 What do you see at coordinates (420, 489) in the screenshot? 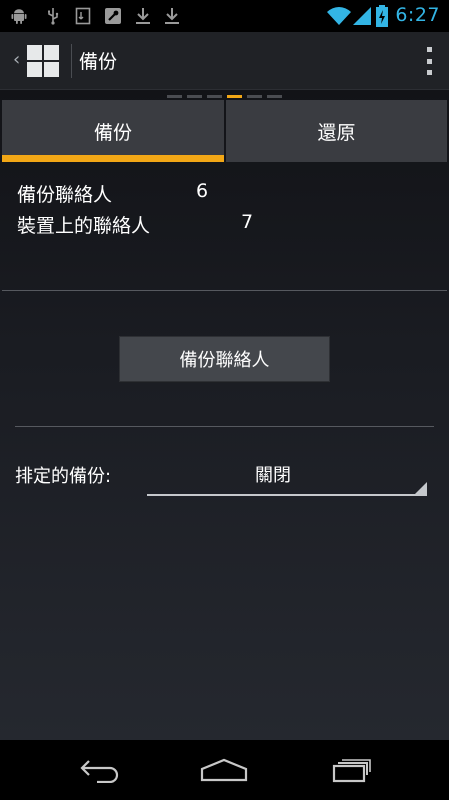
I see `spinner-arrow-icon` at bounding box center [420, 489].